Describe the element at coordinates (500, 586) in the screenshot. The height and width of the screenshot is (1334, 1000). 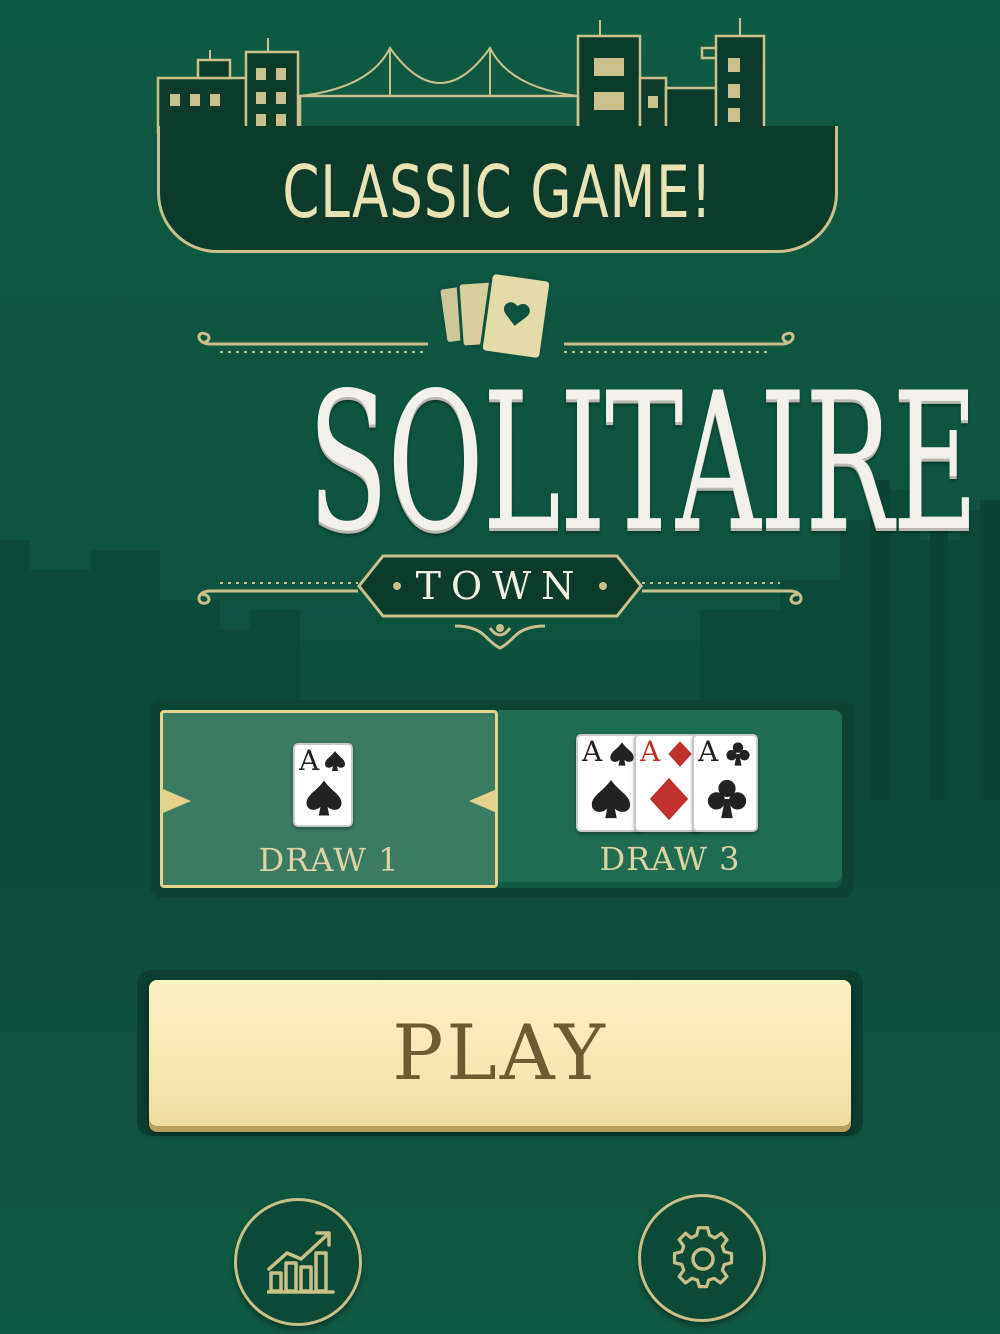
I see `game-subtitle: TOWN` at that location.